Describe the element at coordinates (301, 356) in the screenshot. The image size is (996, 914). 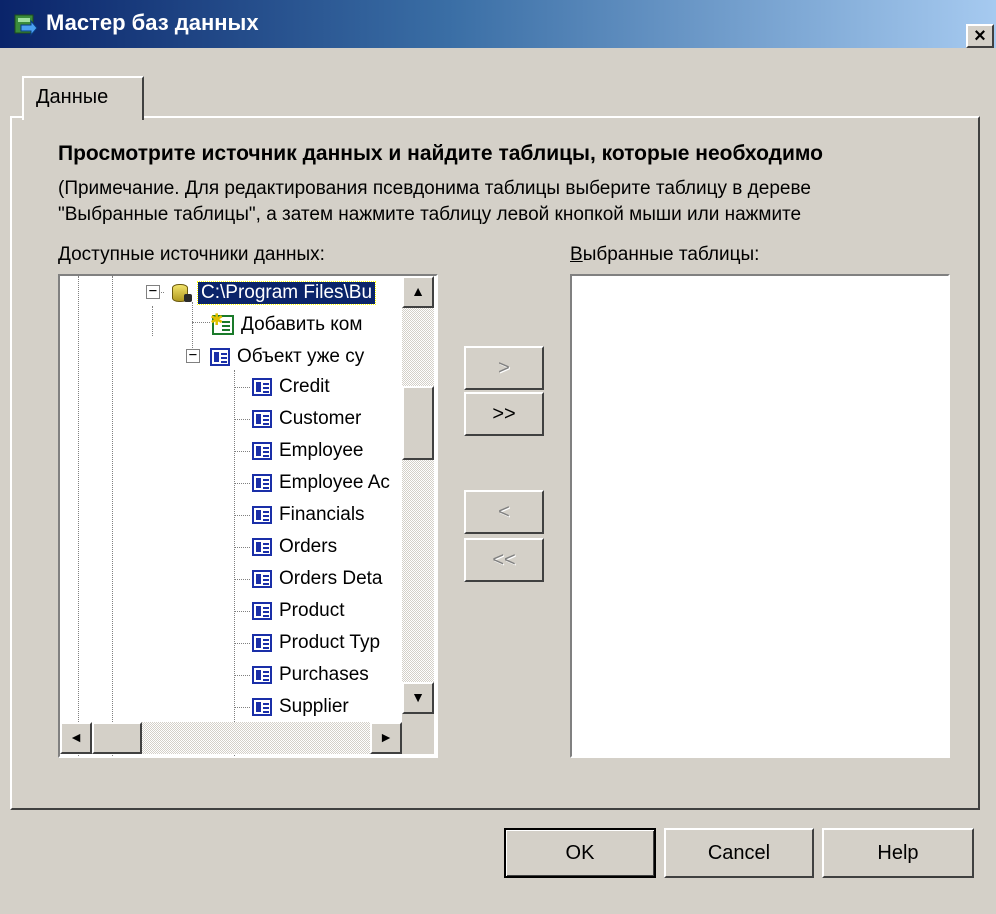
I see `tree-node-label: Объект уже су` at that location.